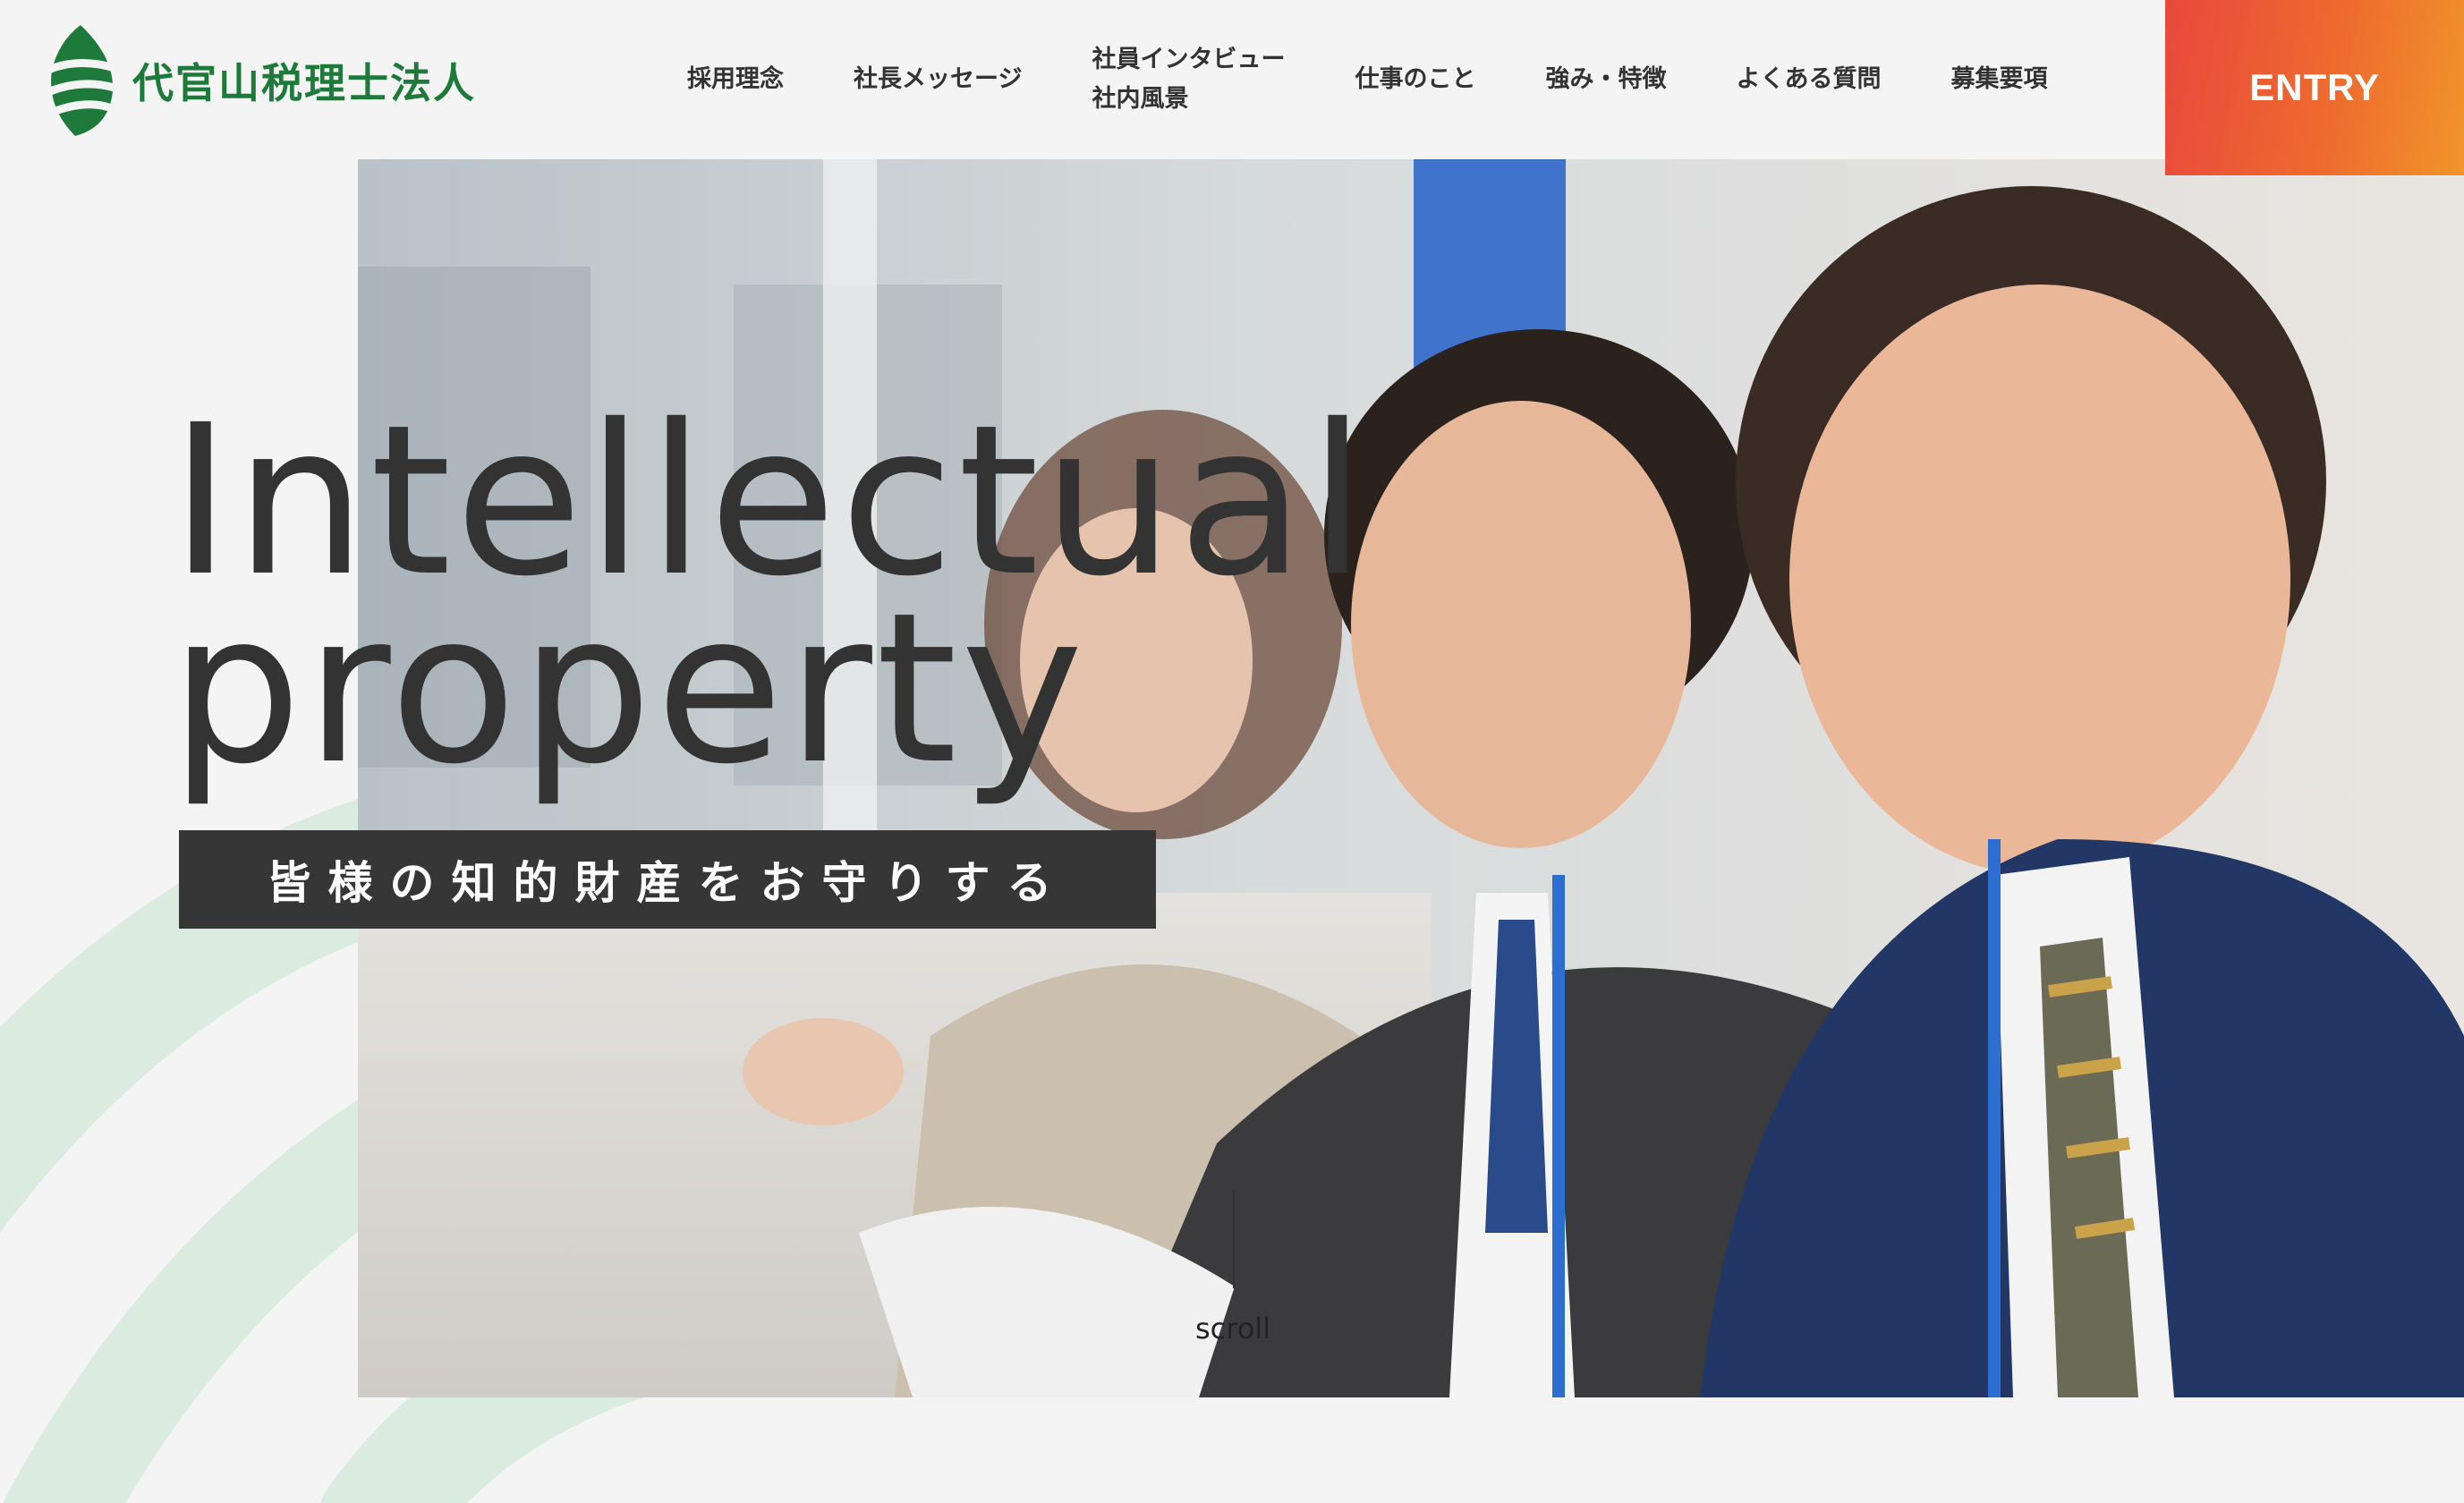  I want to click on company-name: 代官山税理士法人, so click(304, 83).